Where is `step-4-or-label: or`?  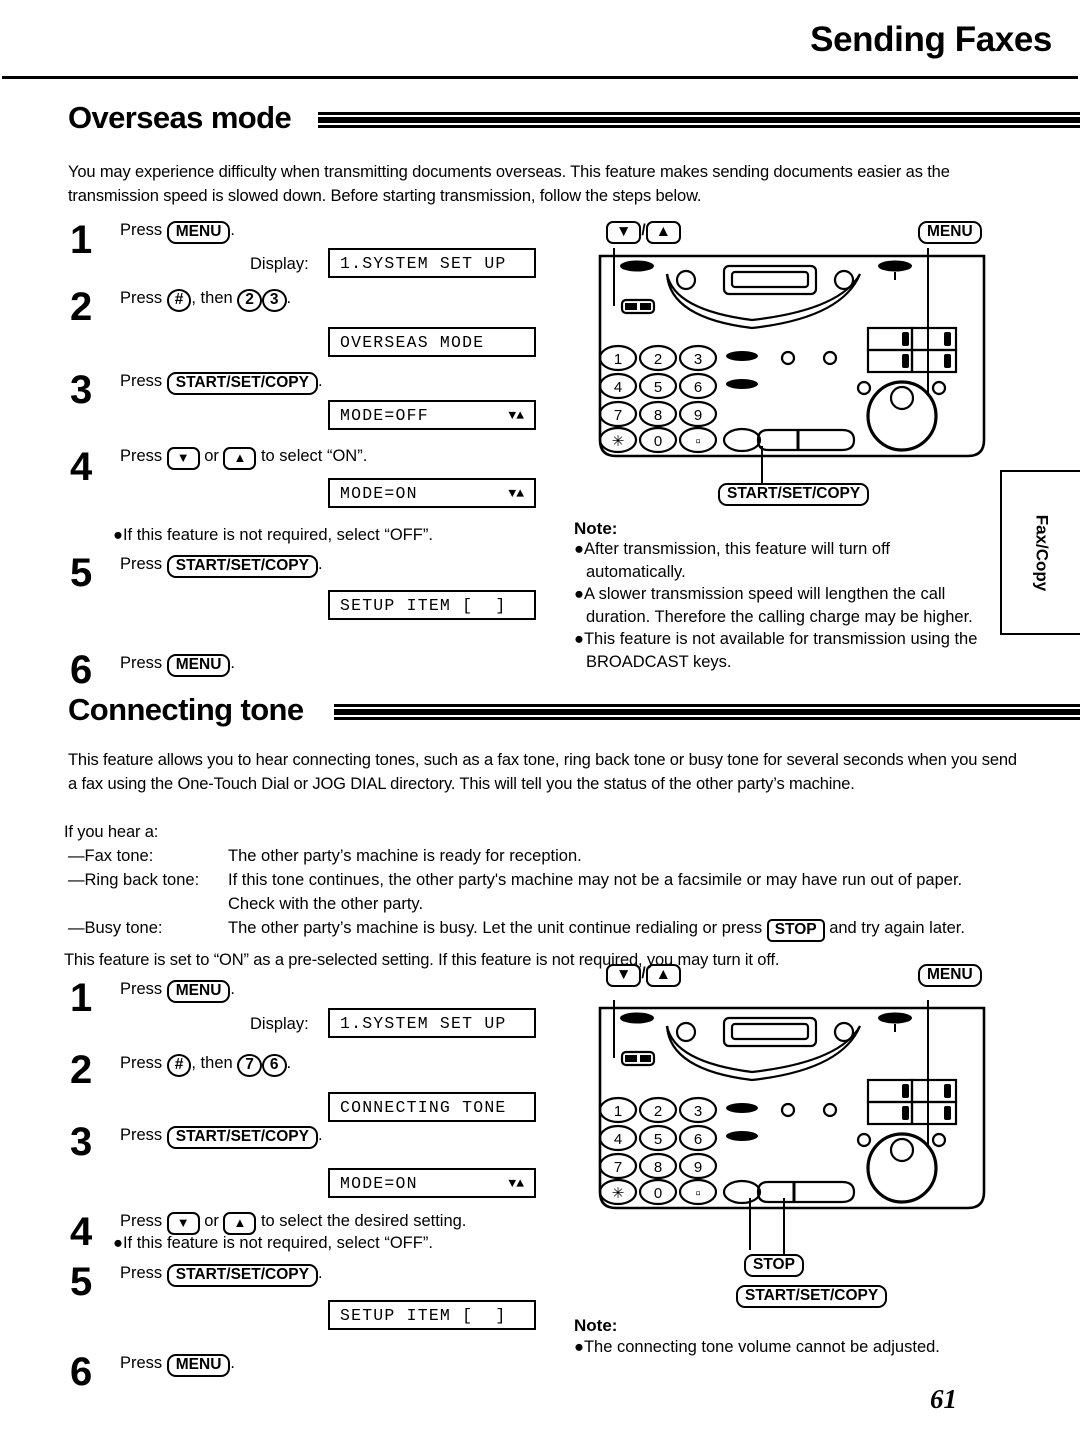
step-4-or-label: or is located at coordinates (211, 456).